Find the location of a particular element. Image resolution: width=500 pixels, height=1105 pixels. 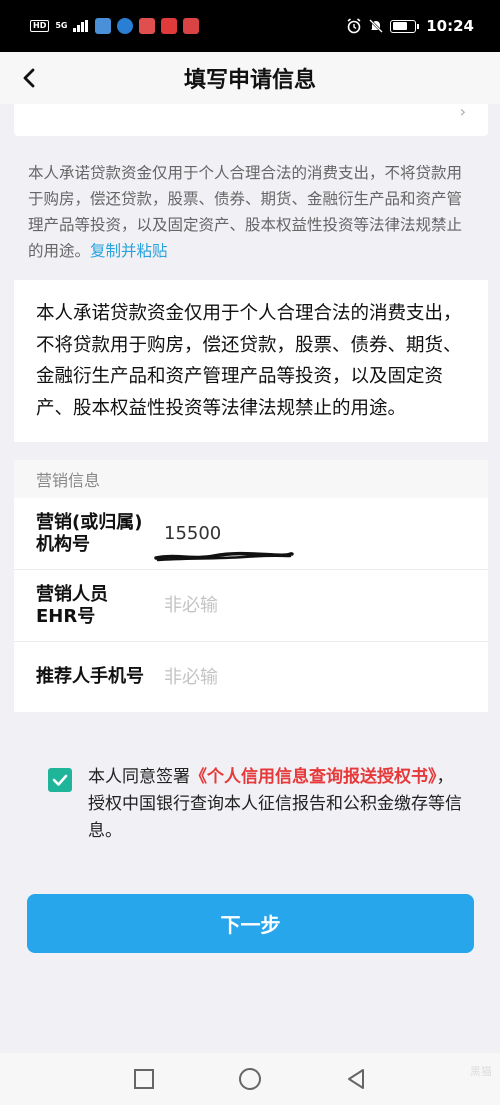

org-number-label: 营销(或归属) 机构号 is located at coordinates (89, 534).